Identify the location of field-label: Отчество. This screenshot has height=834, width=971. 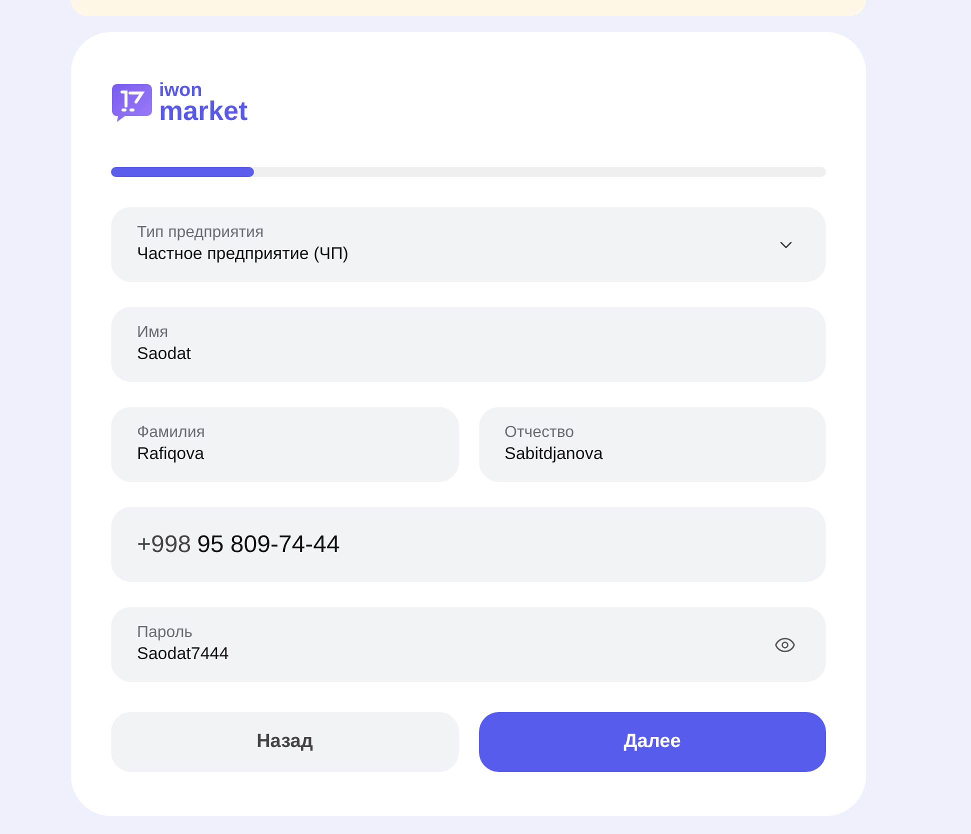
(540, 433).